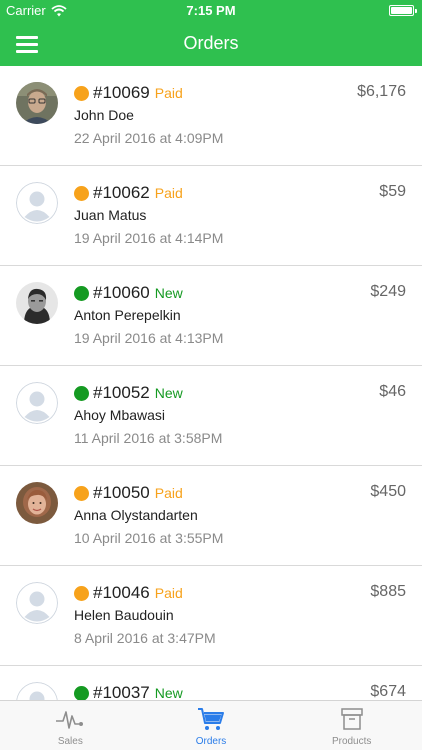  What do you see at coordinates (104, 115) in the screenshot?
I see `customer-name: John Doe` at bounding box center [104, 115].